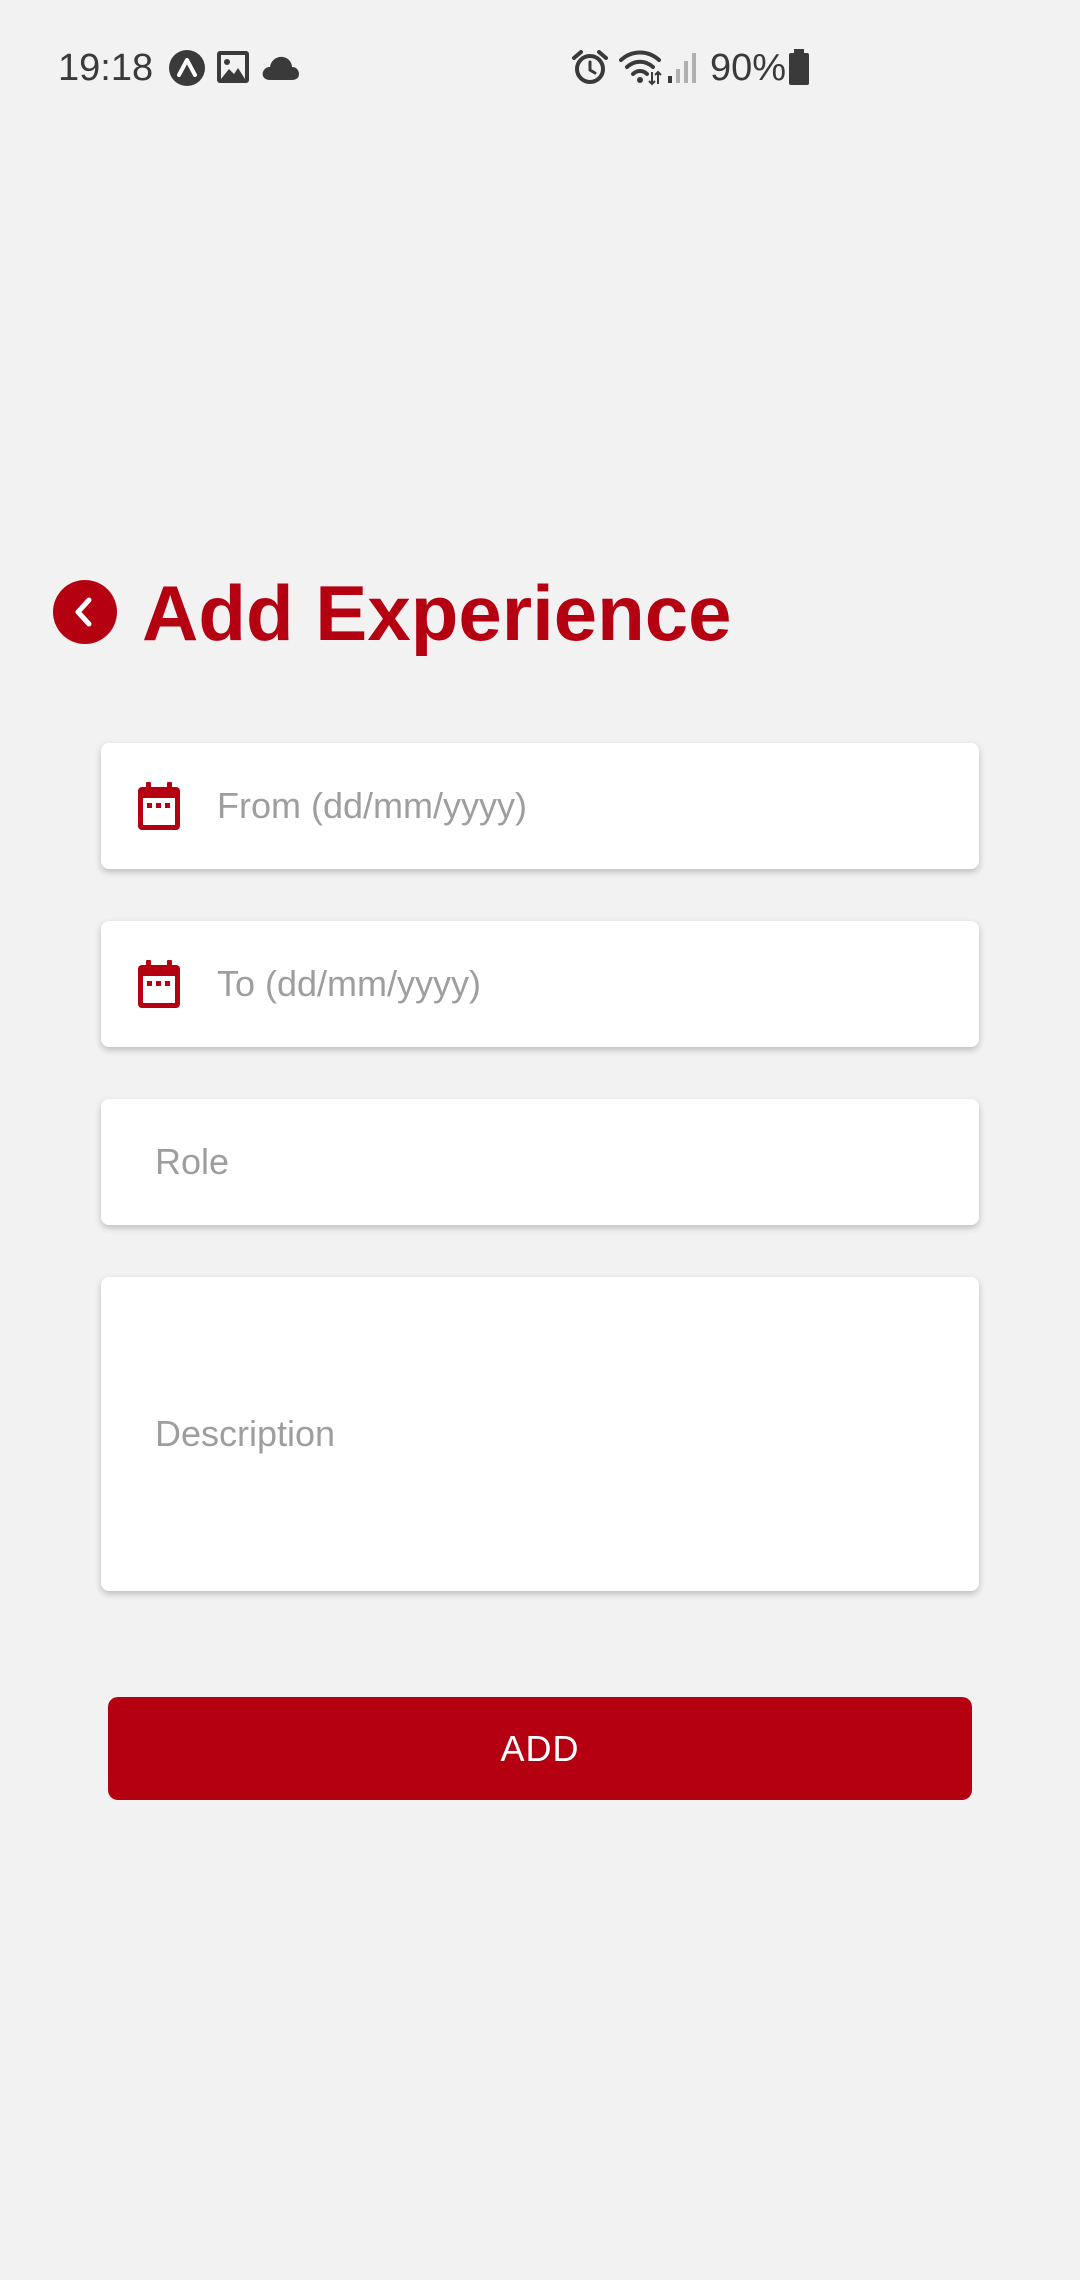 The height and width of the screenshot is (2280, 1080). I want to click on battery-percentage: 90%, so click(748, 68).